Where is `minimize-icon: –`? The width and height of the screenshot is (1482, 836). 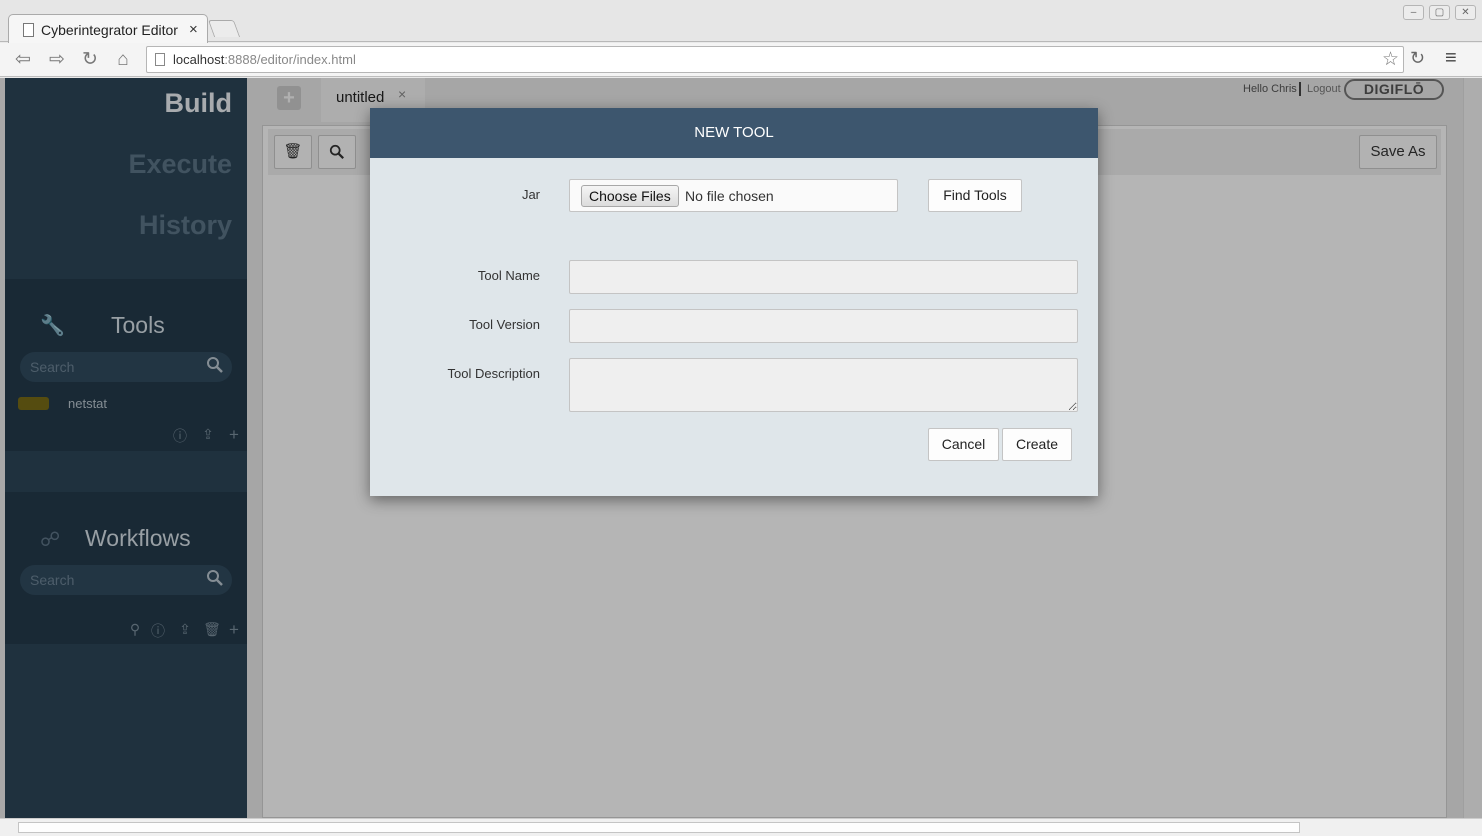
minimize-icon: – is located at coordinates (1413, 12).